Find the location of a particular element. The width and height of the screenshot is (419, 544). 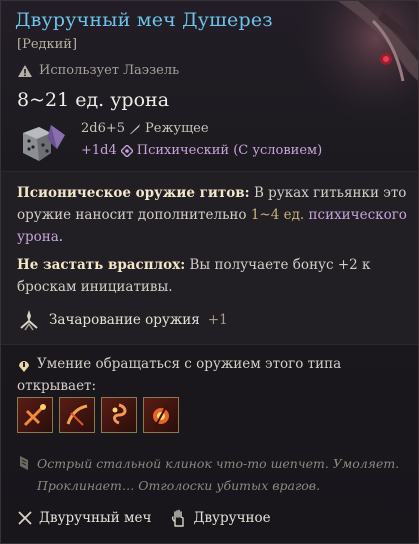

psychic-icon is located at coordinates (126, 150).